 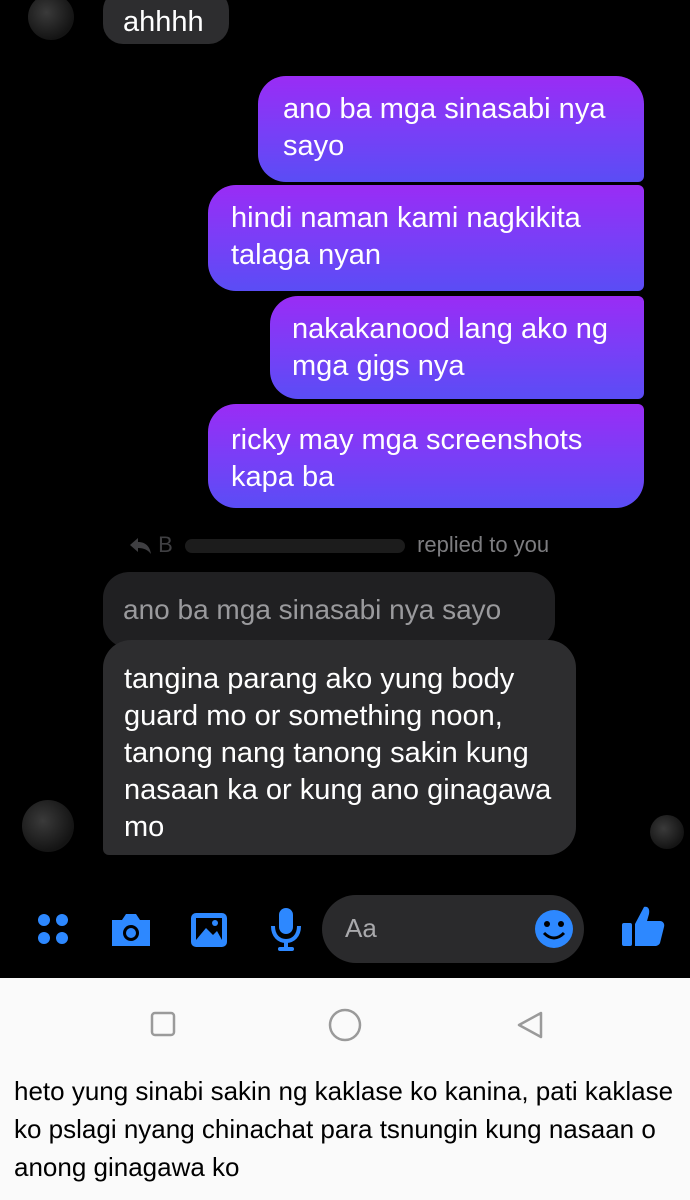 What do you see at coordinates (667, 832) in the screenshot?
I see `seen-receipt-avatar` at bounding box center [667, 832].